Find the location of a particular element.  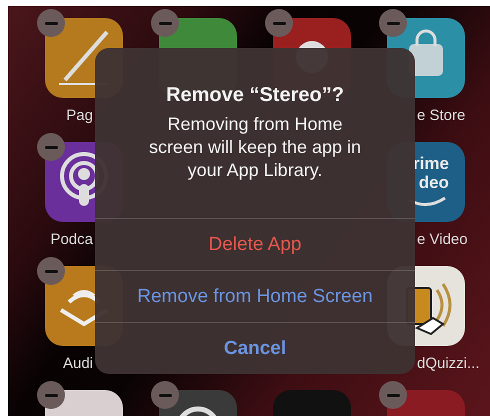

delete-button: Delete App is located at coordinates (255, 244).